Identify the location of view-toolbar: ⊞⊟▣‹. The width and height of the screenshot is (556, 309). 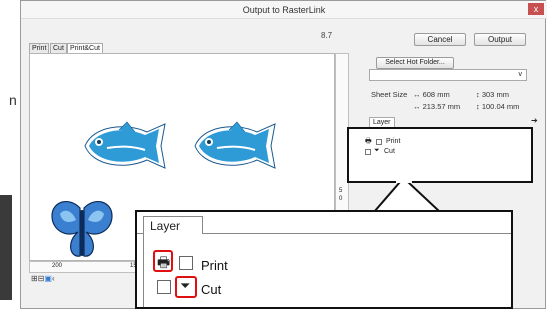
(43, 278).